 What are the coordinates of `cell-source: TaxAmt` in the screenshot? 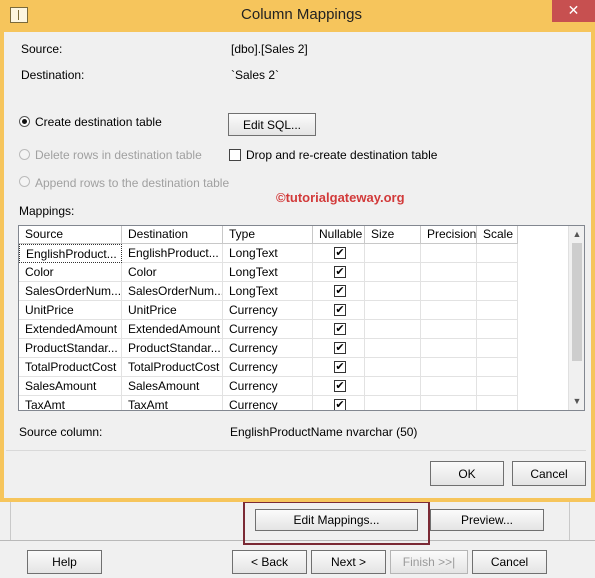 It's located at (70, 403).